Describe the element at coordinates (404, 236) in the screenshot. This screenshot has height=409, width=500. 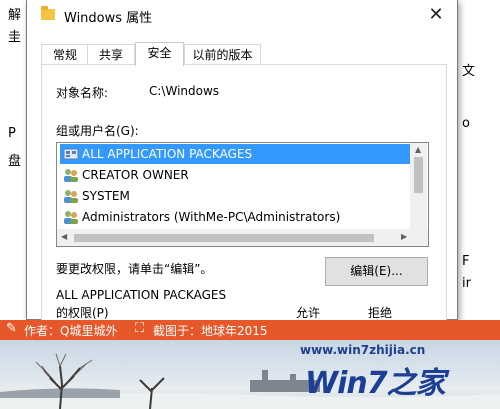
I see `scroll-right-icon: ▶` at that location.